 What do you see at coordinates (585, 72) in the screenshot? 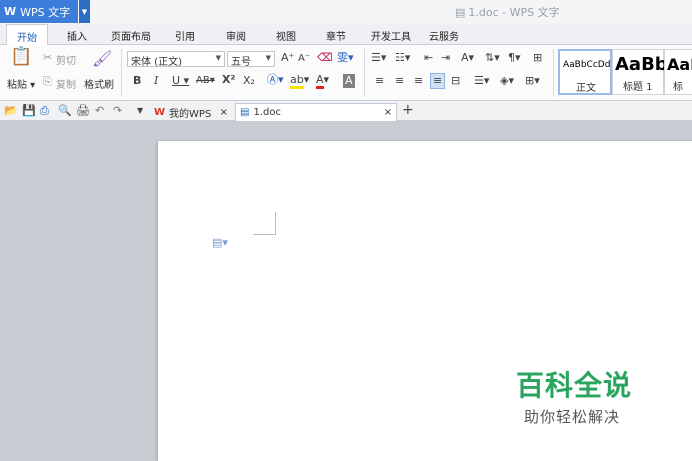
I see `style-normal: AaBbCcDd 正文` at bounding box center [585, 72].